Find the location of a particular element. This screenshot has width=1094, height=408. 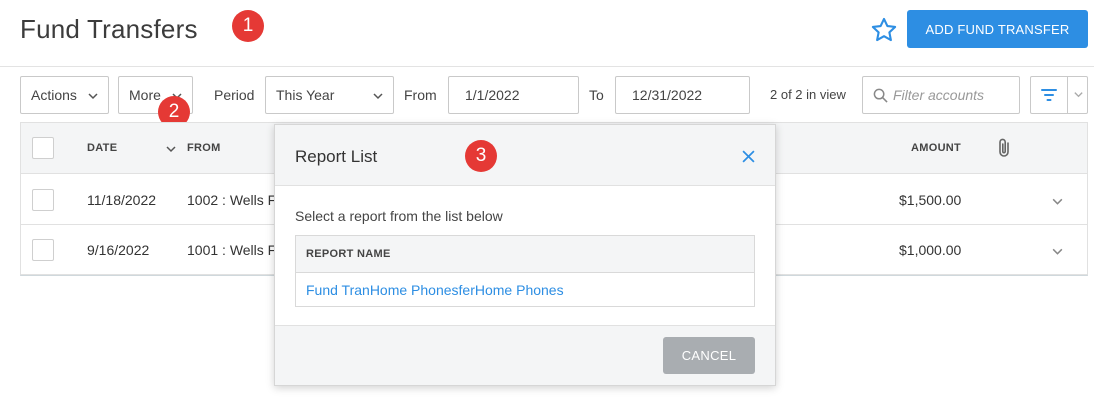

view-count: 2 of 2 in view is located at coordinates (808, 94).